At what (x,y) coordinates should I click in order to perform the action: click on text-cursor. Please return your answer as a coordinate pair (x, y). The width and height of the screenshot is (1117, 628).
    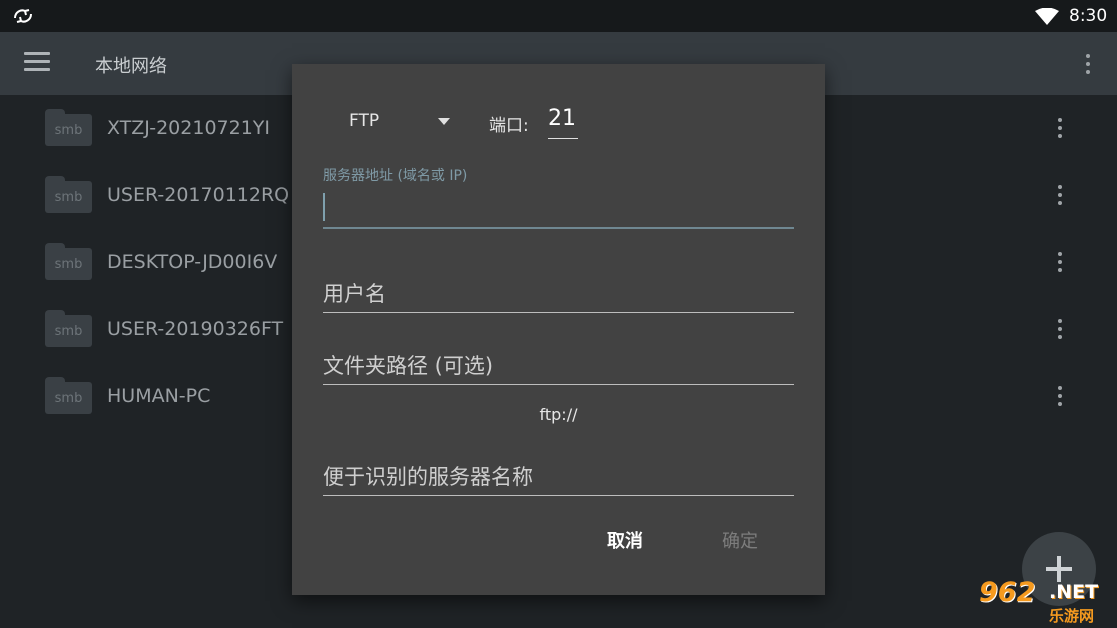
    Looking at the image, I should click on (324, 207).